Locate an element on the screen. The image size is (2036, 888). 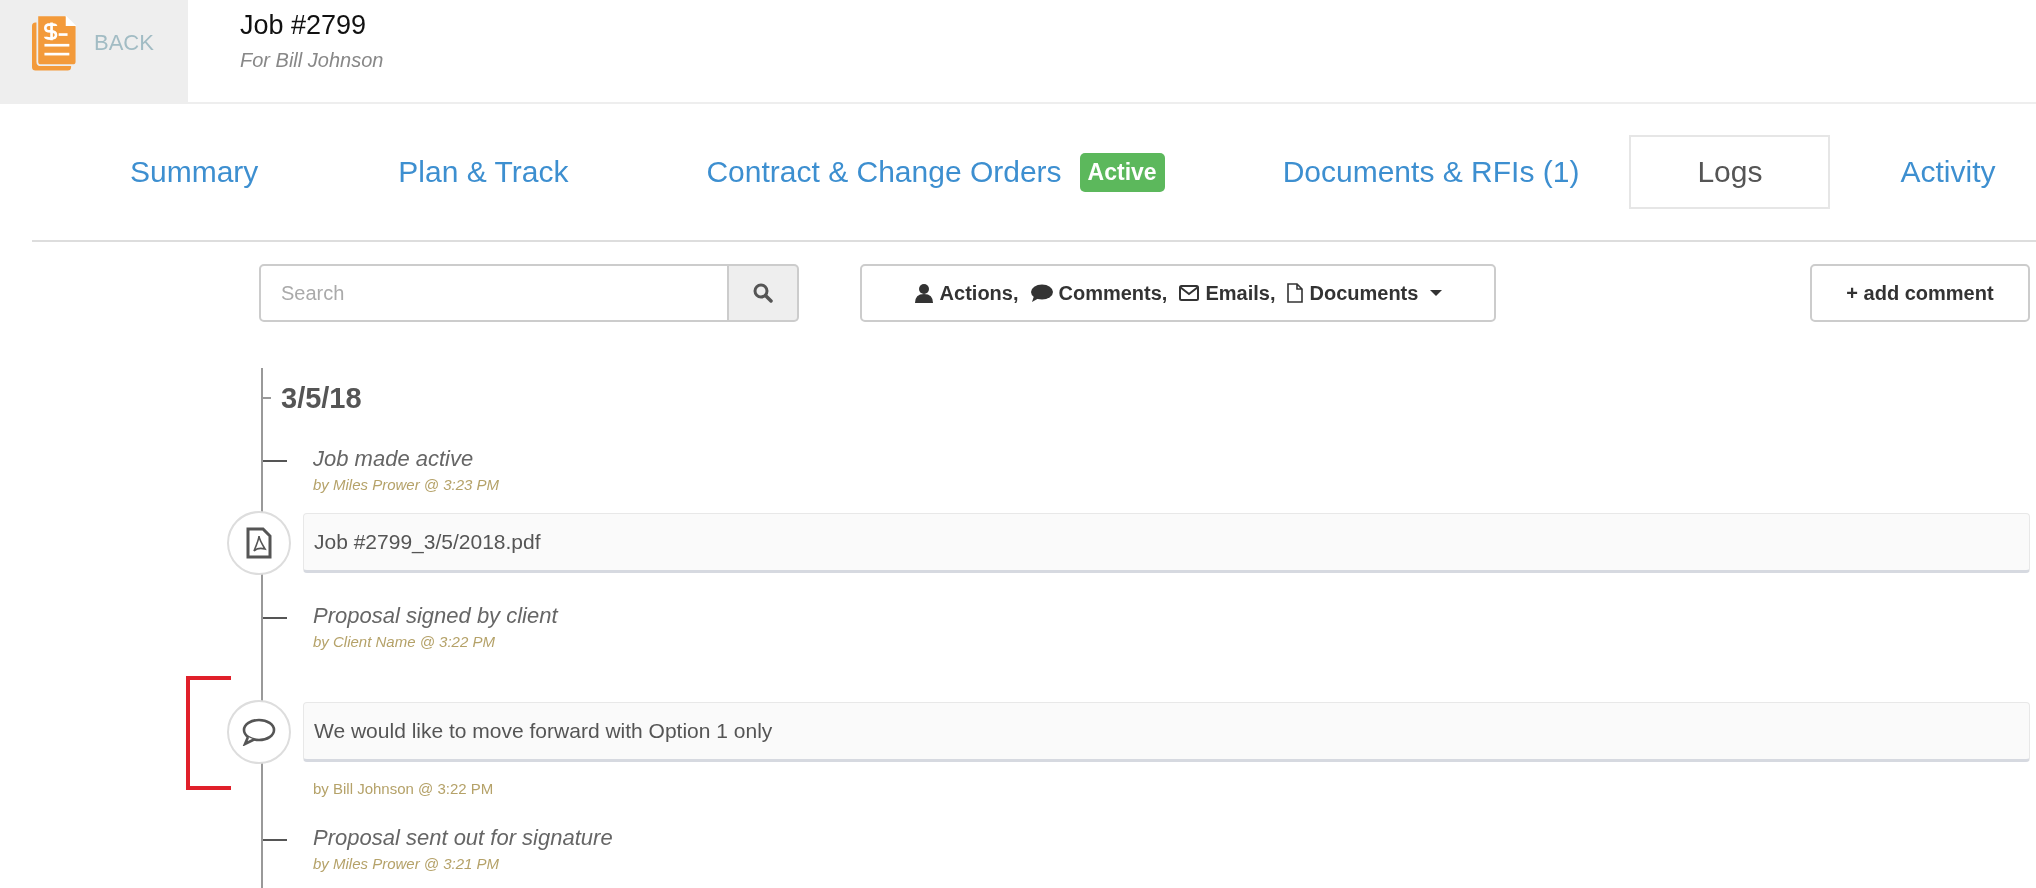
person-icon is located at coordinates (923, 293).